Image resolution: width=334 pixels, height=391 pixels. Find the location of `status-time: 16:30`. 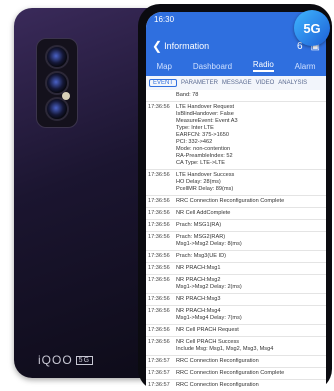

status-time: 16:30 is located at coordinates (164, 19).